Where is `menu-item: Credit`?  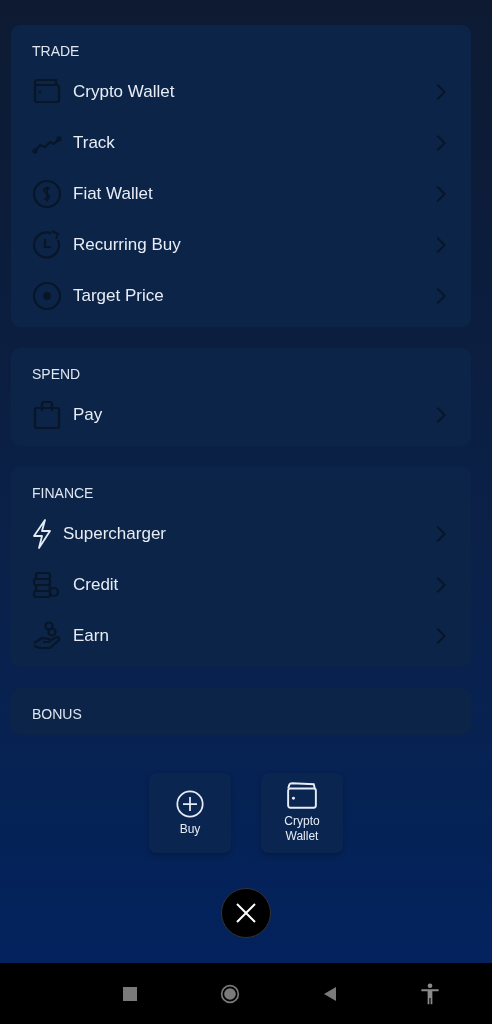 menu-item: Credit is located at coordinates (251, 584).